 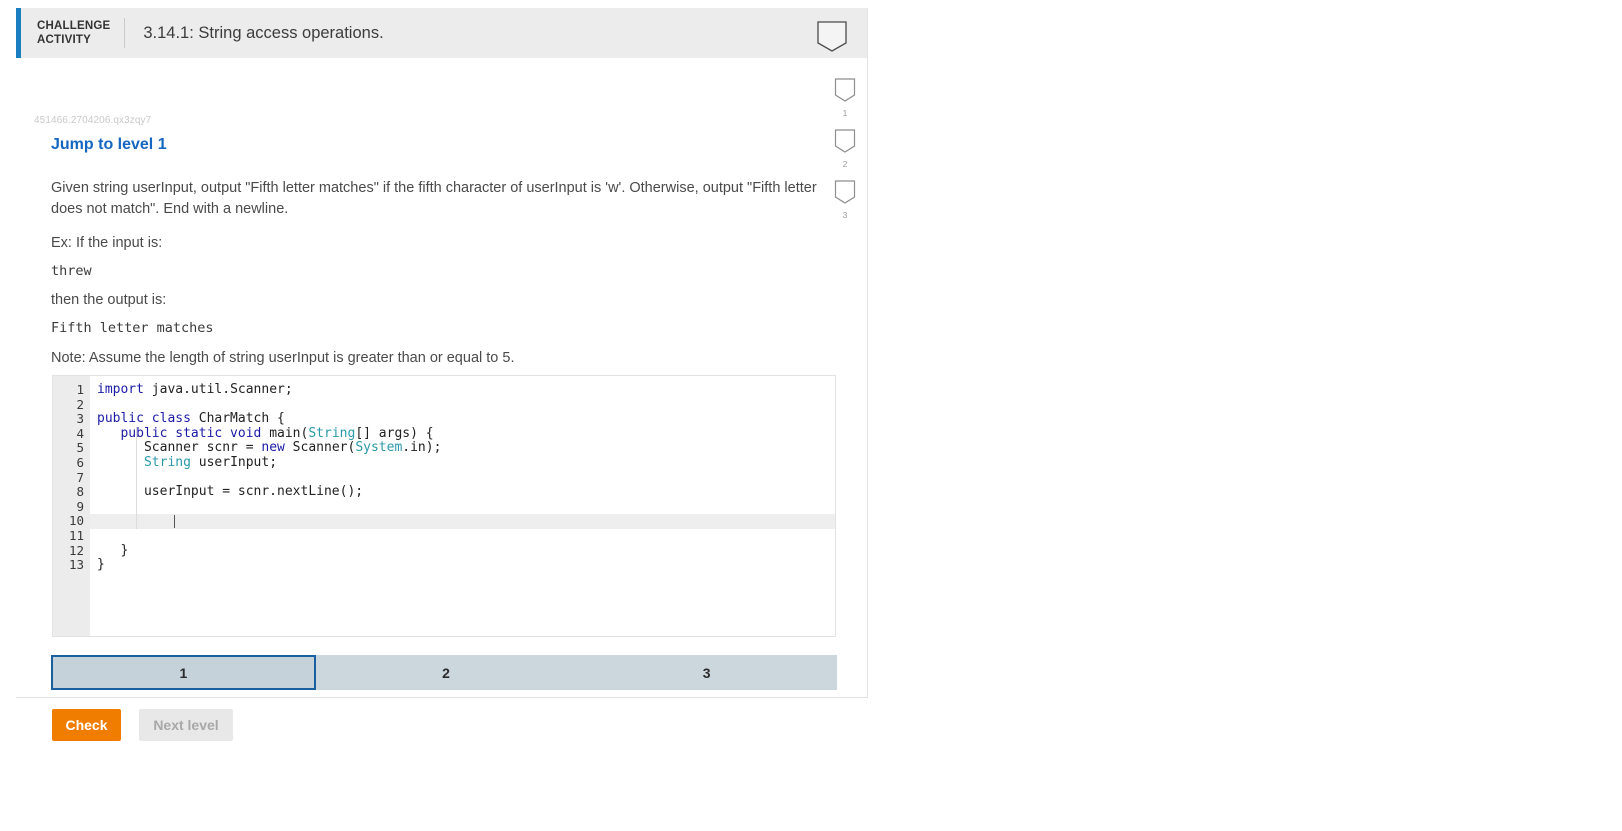 I want to click on line-number: 9, so click(x=80, y=506).